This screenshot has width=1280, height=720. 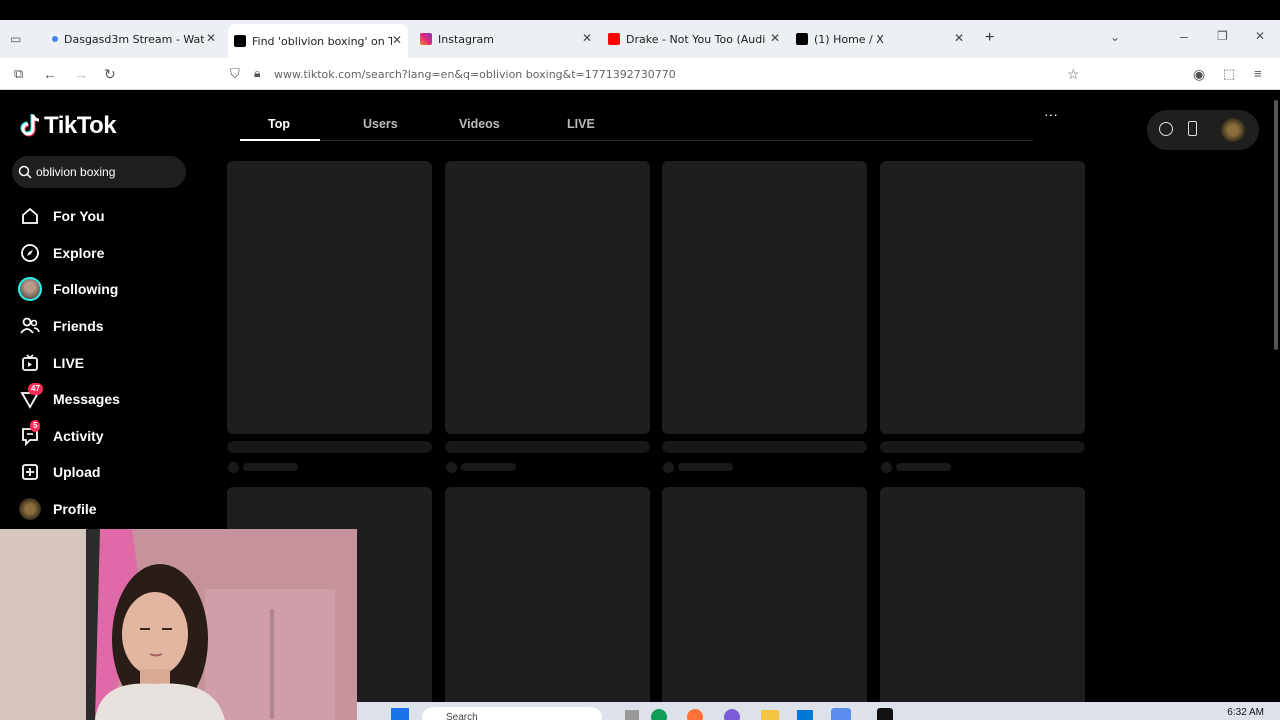 I want to click on browser-tab-1: Find 'oblivion boxing' on TikTok ✕, so click(x=318, y=41).